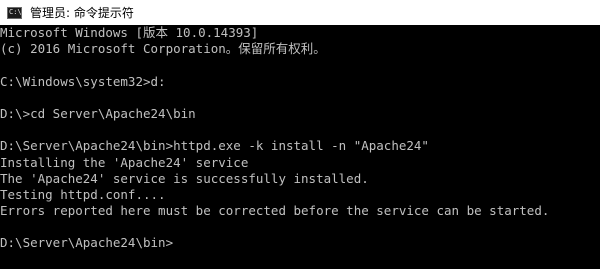 Image resolution: width=600 pixels, height=269 pixels. What do you see at coordinates (83, 81) in the screenshot?
I see `console-line: C:\Windows\system32>d:` at bounding box center [83, 81].